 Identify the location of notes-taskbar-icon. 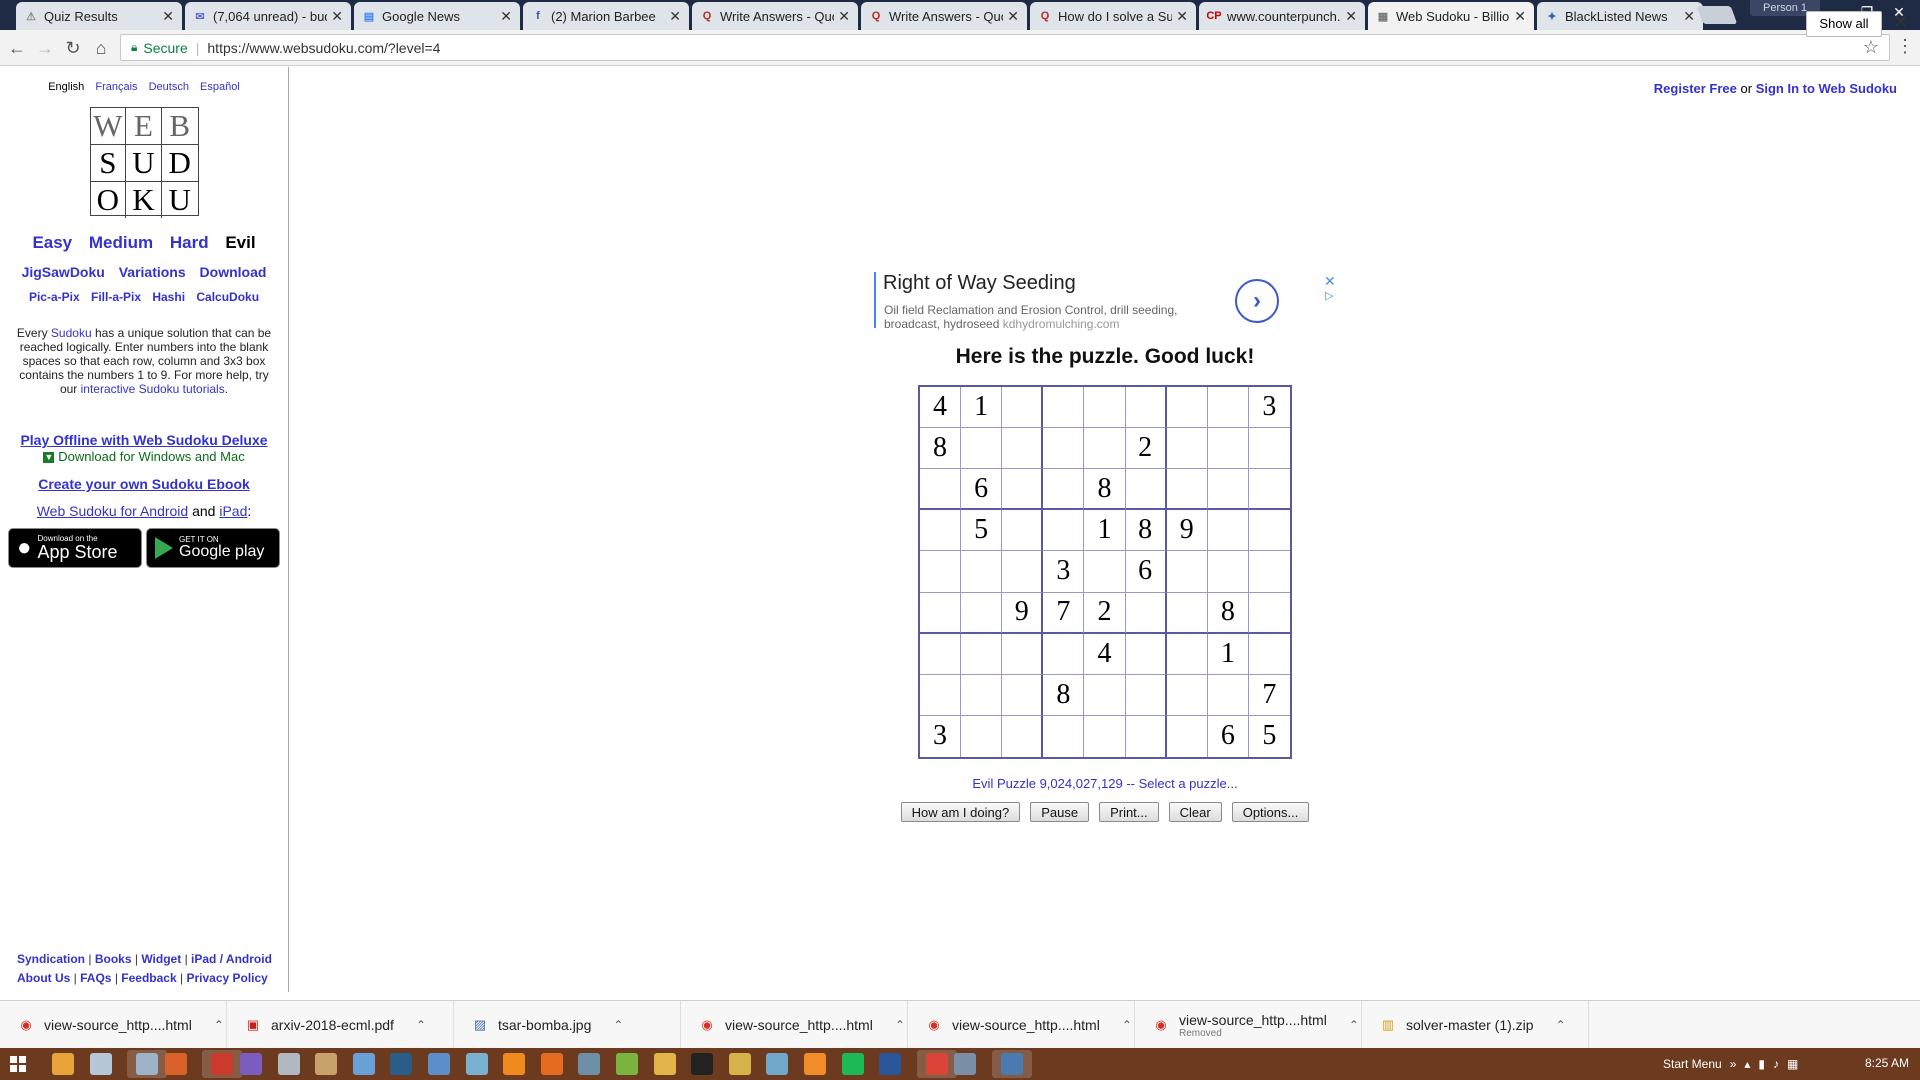
(739, 1064).